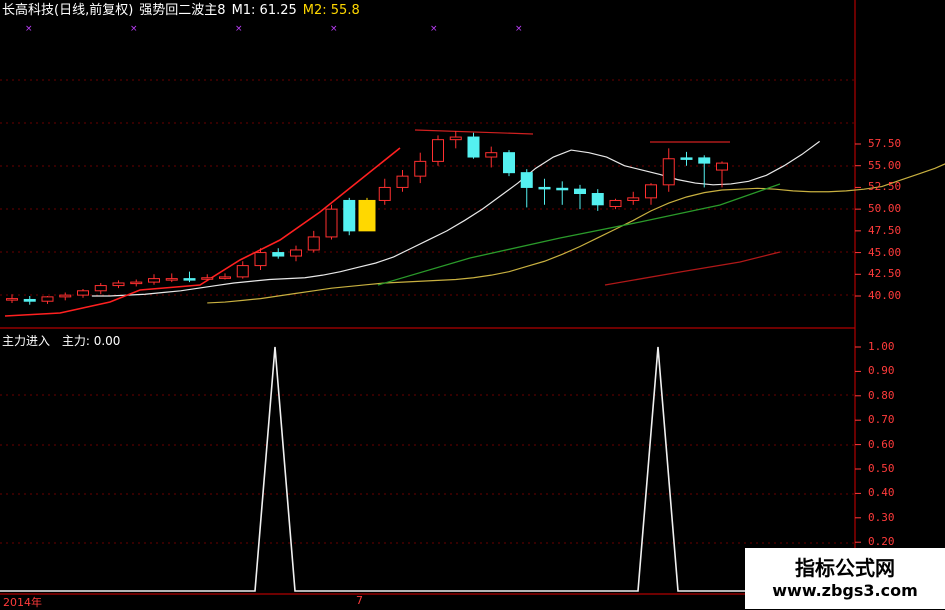  I want to click on ma-red-line, so click(692, 268).